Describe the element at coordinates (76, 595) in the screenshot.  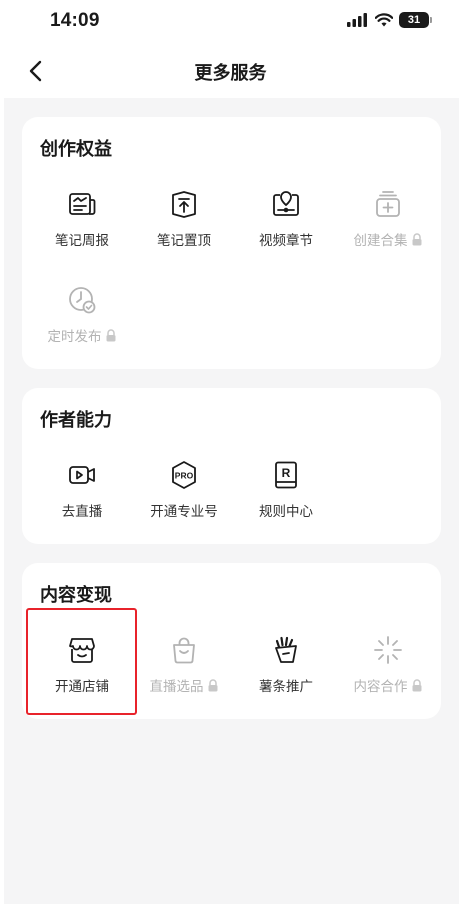
I see `section-title: 内容变现` at that location.